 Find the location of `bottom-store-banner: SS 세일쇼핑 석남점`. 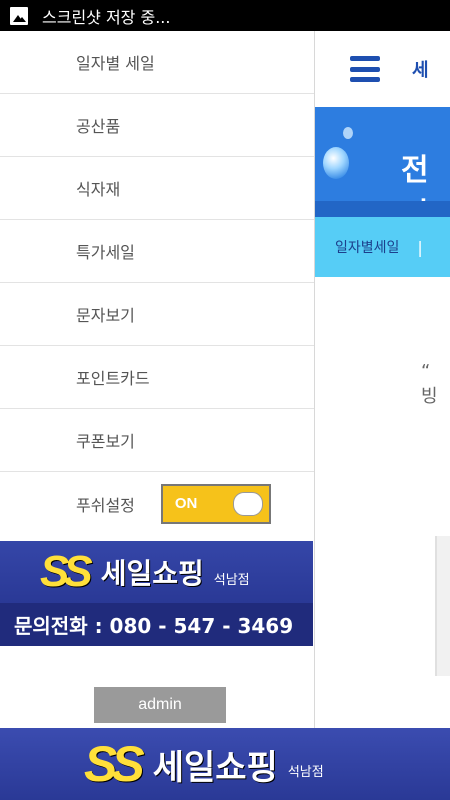

bottom-store-banner: SS 세일쇼핑 석남점 is located at coordinates (225, 764).